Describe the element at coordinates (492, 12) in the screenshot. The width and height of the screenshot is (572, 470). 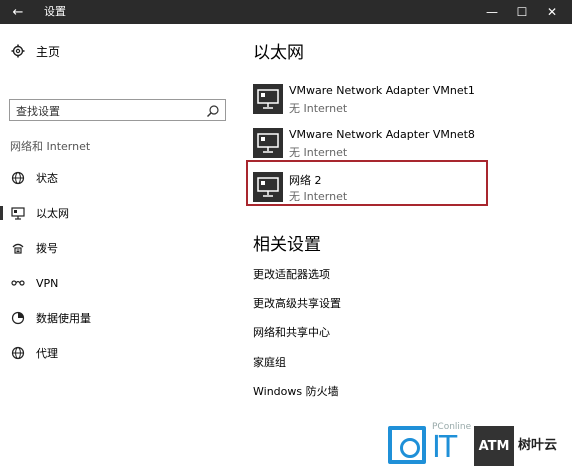
I see `minimize-button: —` at that location.